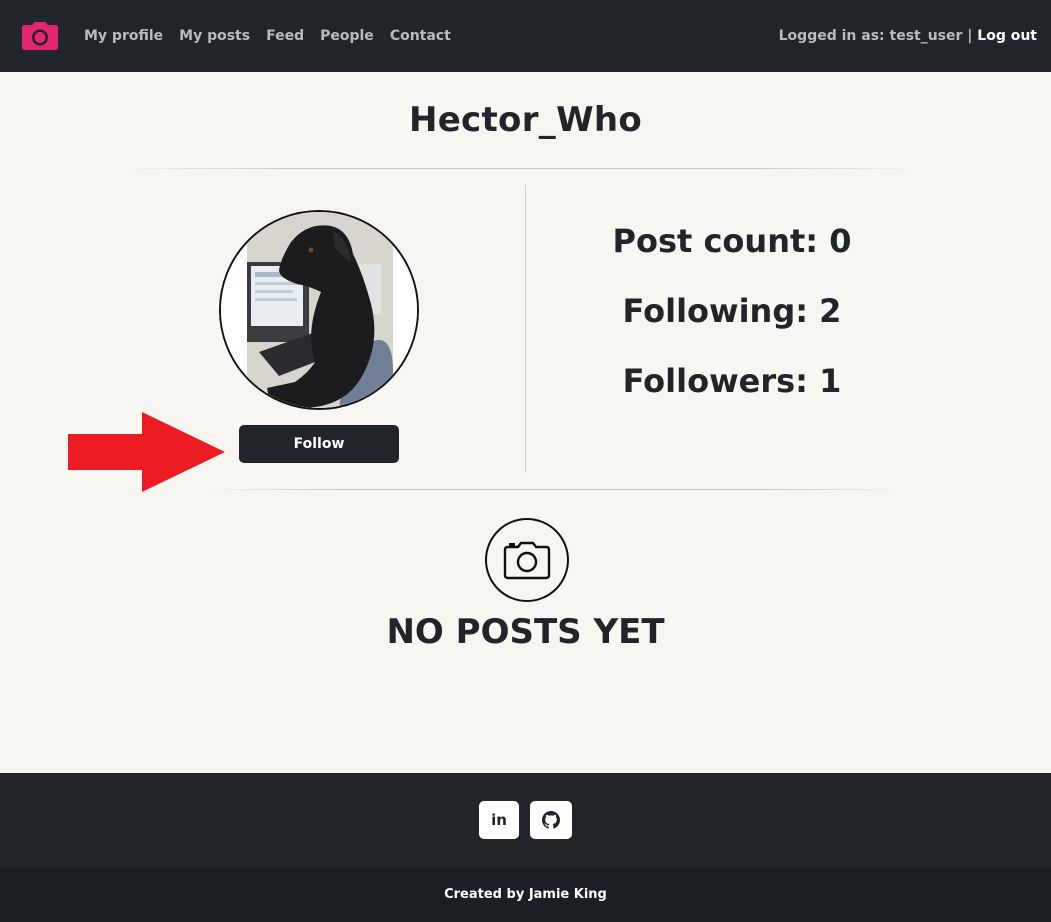  What do you see at coordinates (875, 36) in the screenshot?
I see `logged-in-text: Logged in as: test_user |` at bounding box center [875, 36].